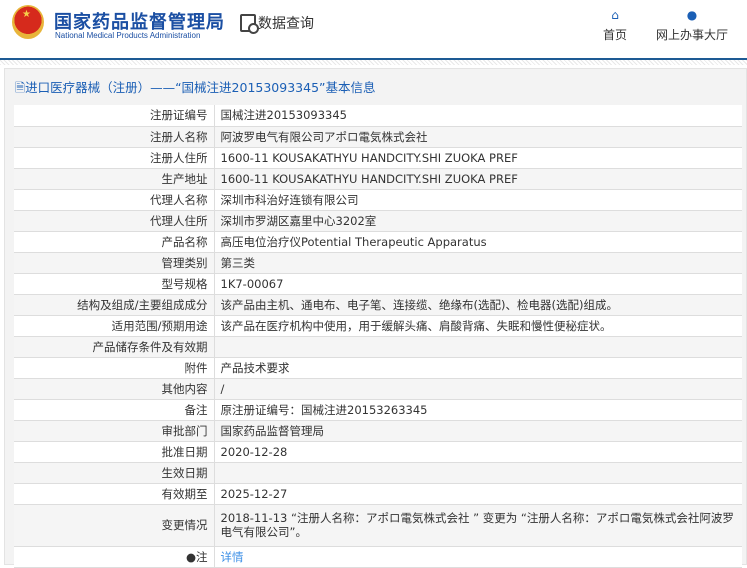  Describe the element at coordinates (114, 242) in the screenshot. I see `row-label: 产品名称` at that location.